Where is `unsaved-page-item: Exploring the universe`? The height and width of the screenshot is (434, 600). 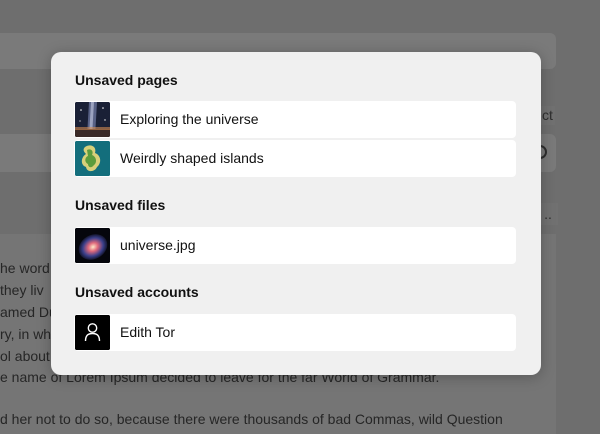 unsaved-page-item: Exploring the universe is located at coordinates (295, 119).